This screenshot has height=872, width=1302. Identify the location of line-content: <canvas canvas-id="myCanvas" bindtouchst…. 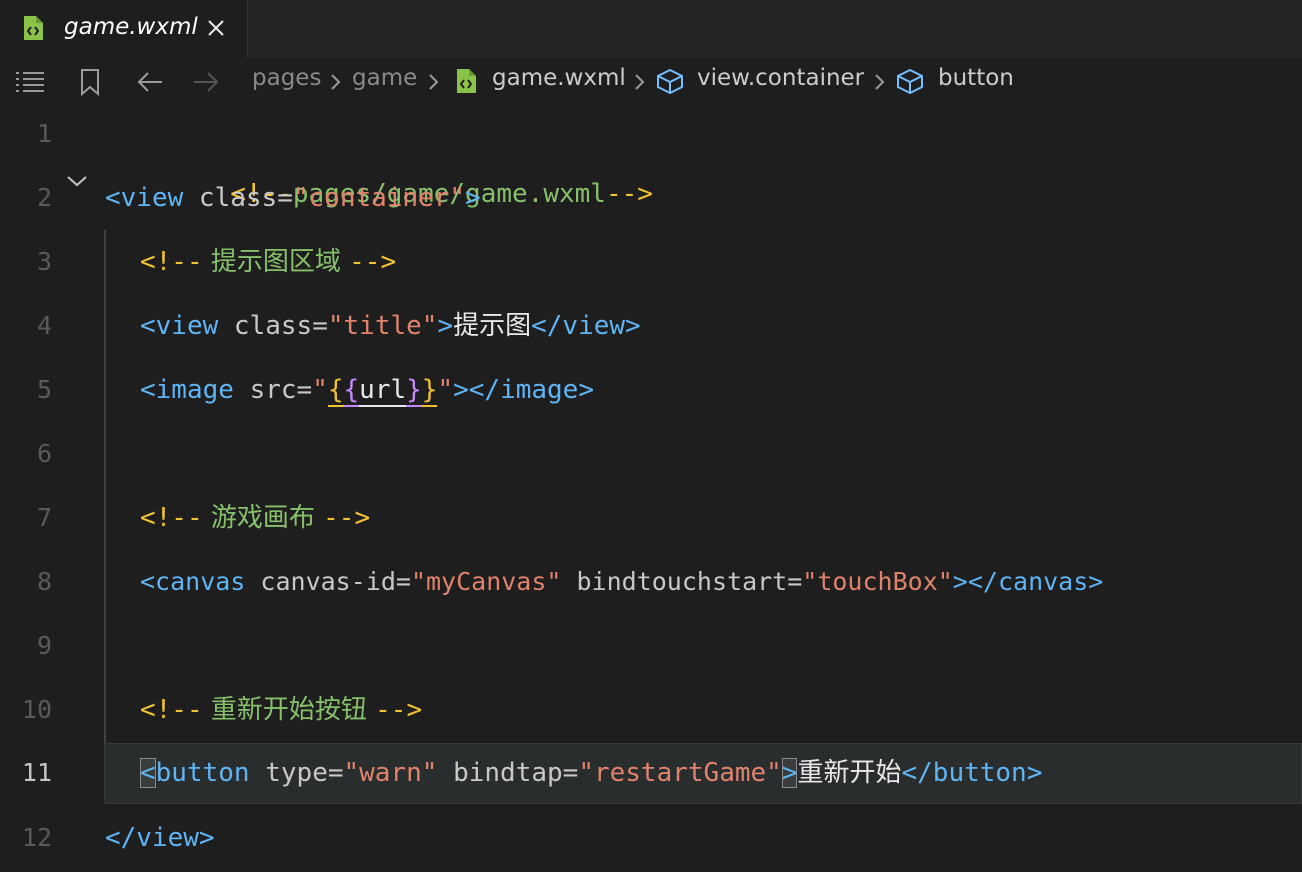
(621, 582).